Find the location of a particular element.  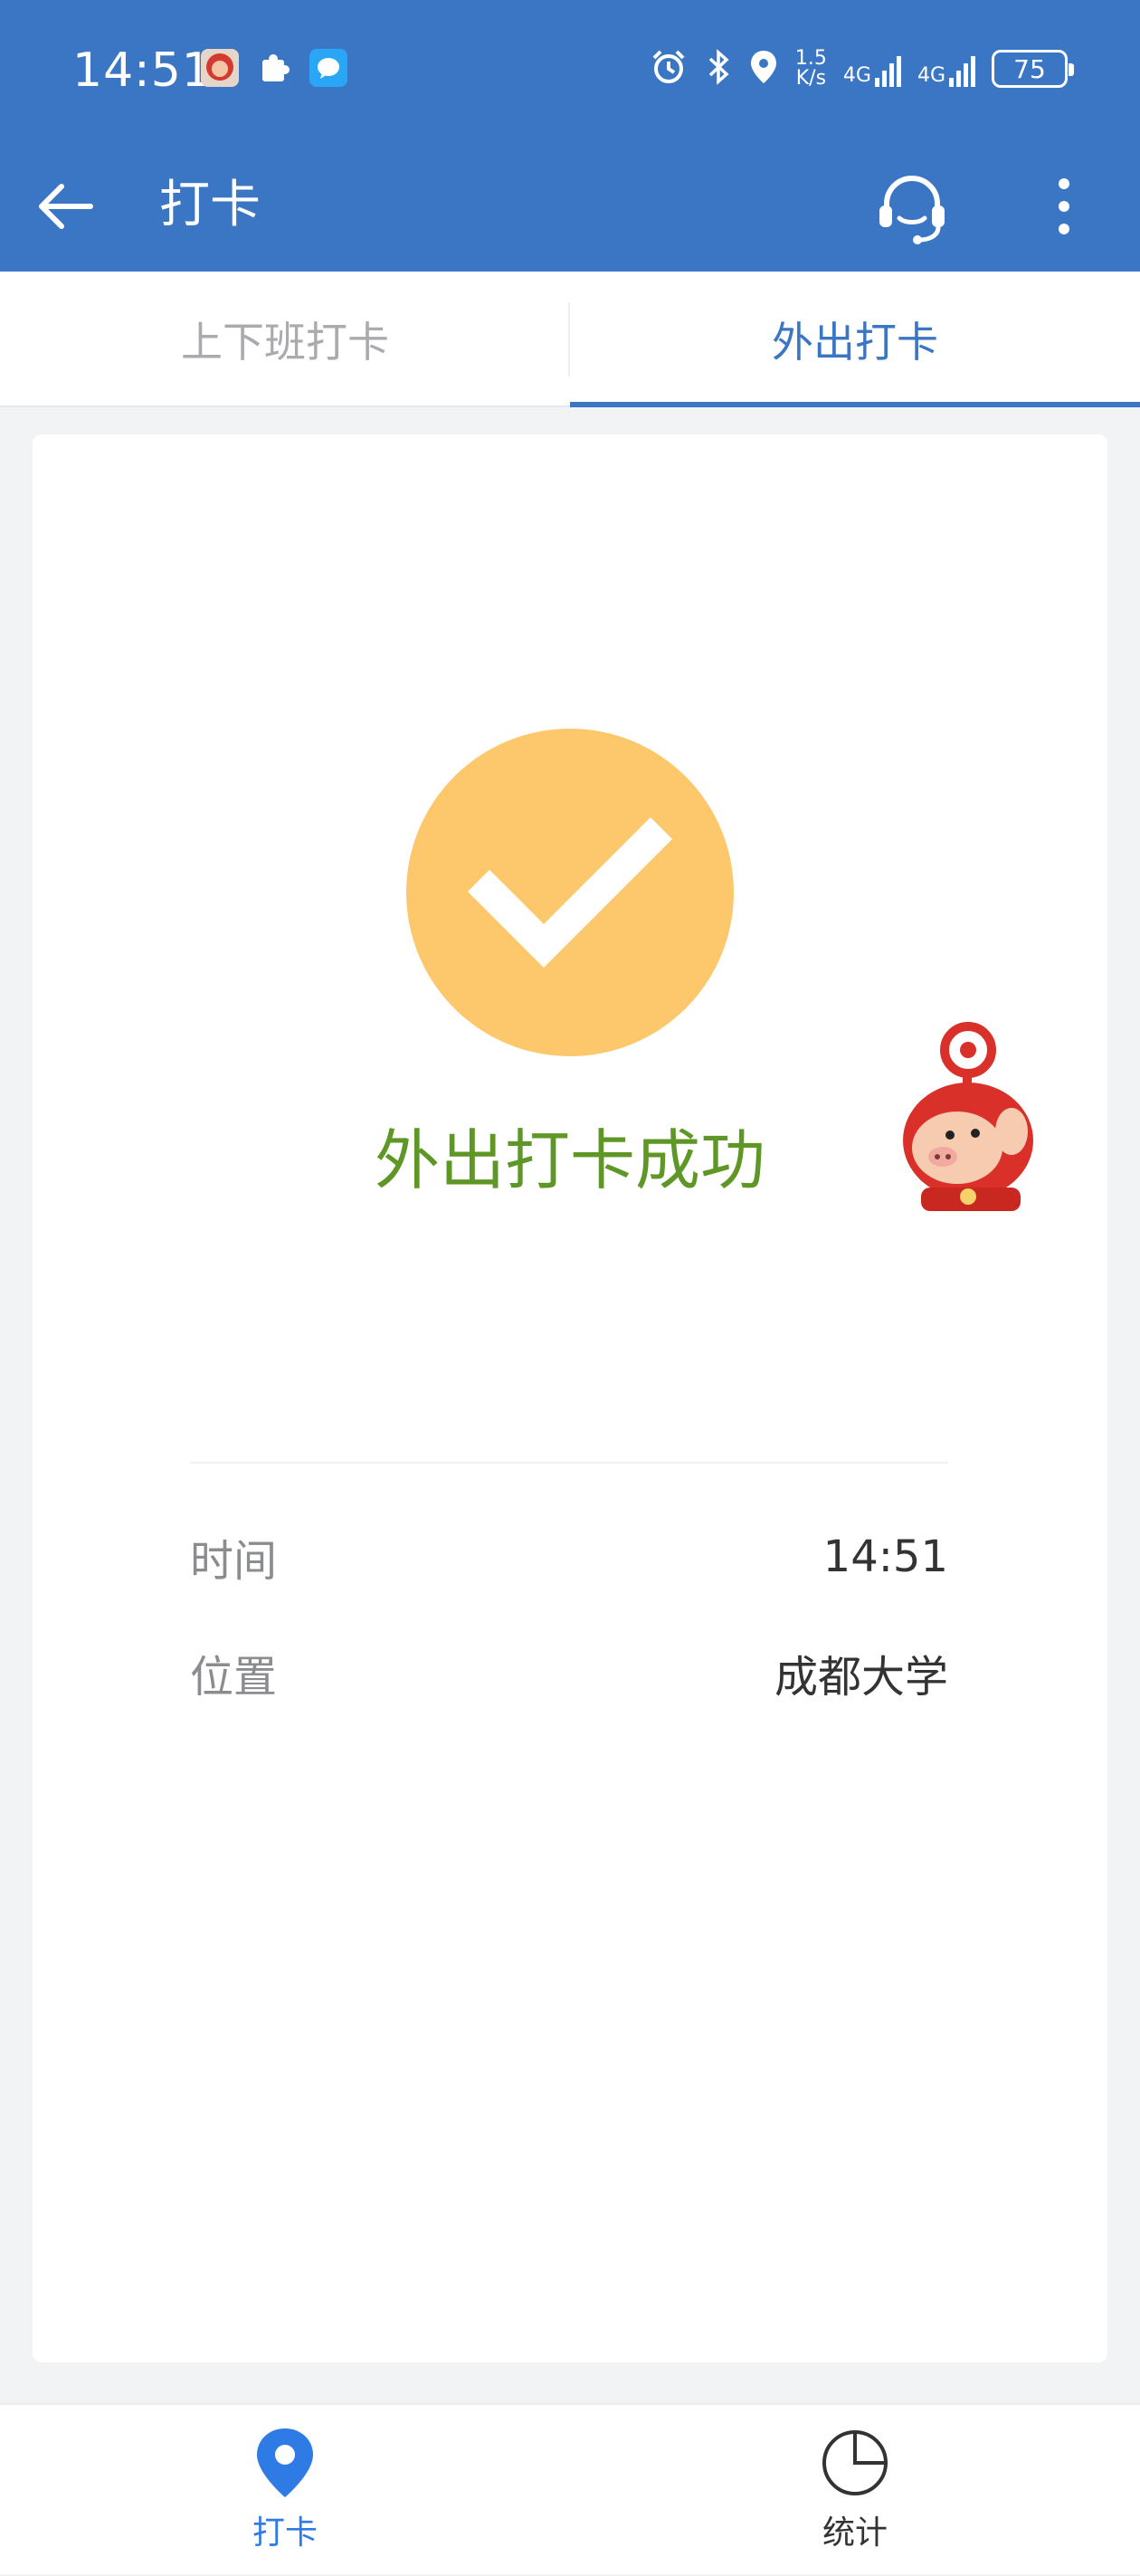

headset-icon is located at coordinates (912, 210).